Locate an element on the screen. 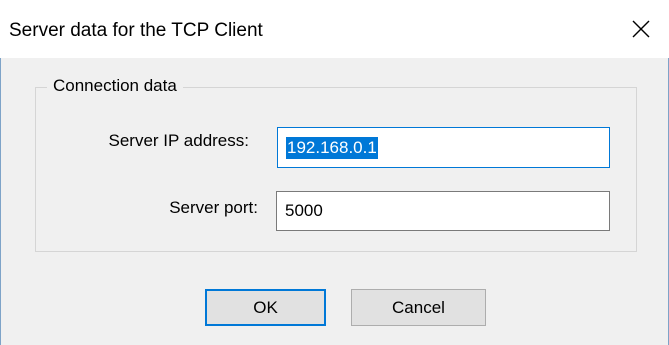 This screenshot has width=669, height=345. ok-button-label: OK is located at coordinates (265, 307).